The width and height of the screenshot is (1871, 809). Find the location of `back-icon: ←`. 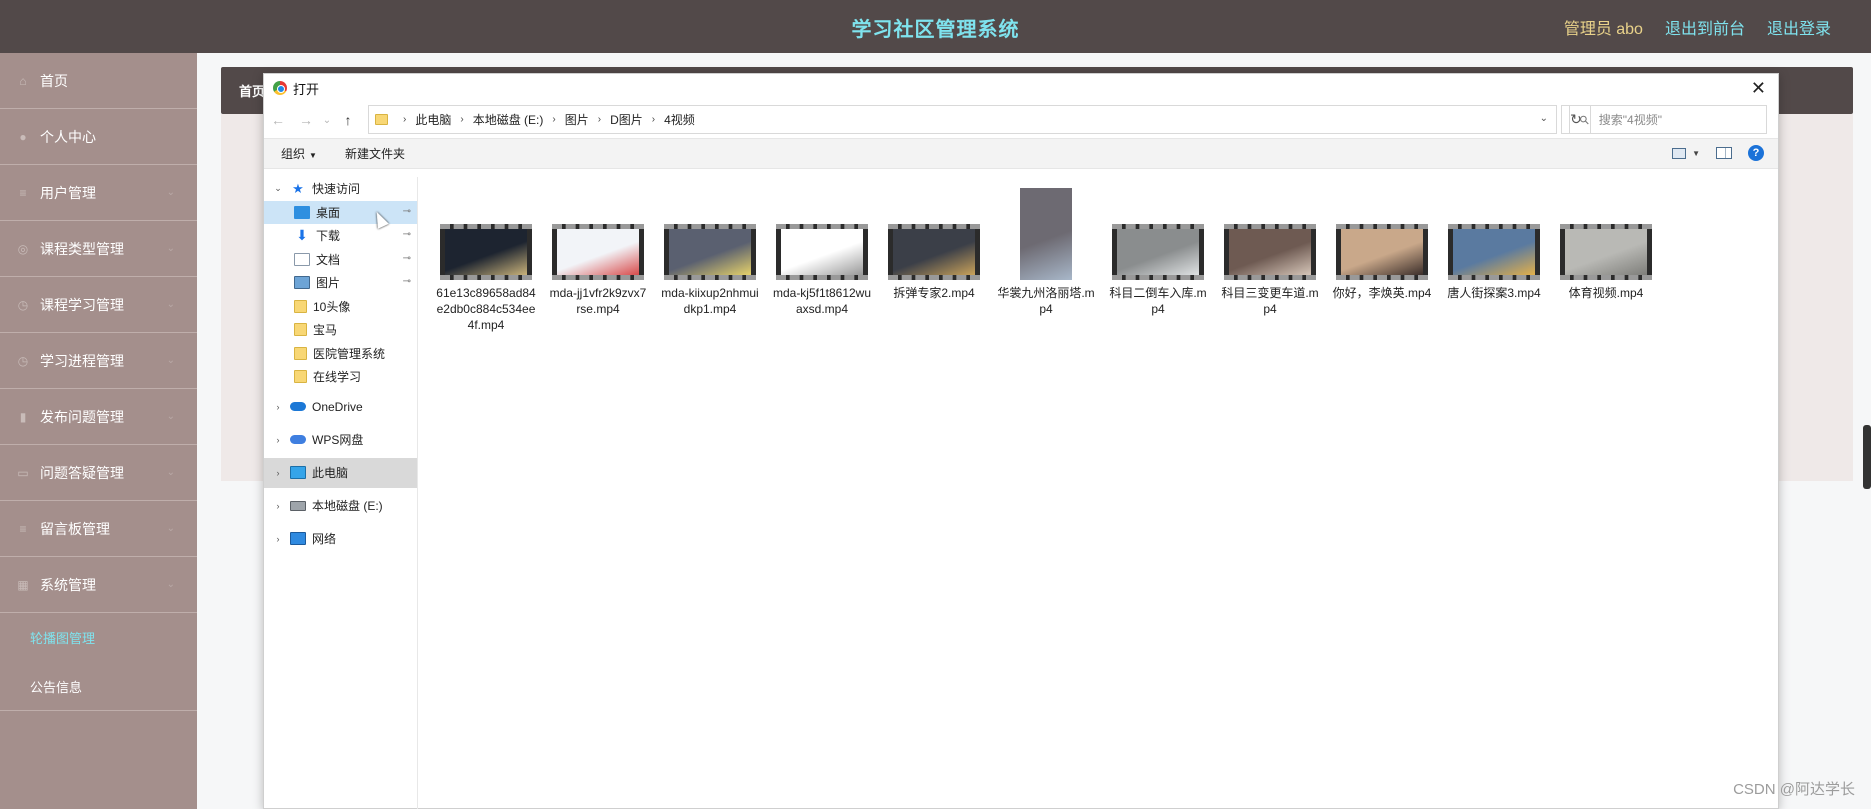

back-icon: ← is located at coordinates (278, 120).